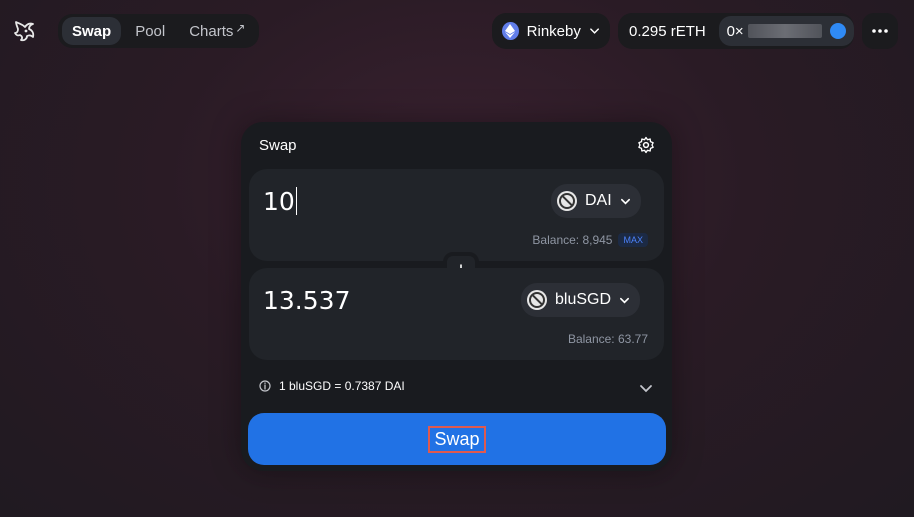  I want to click on address-redacted, so click(784, 31).